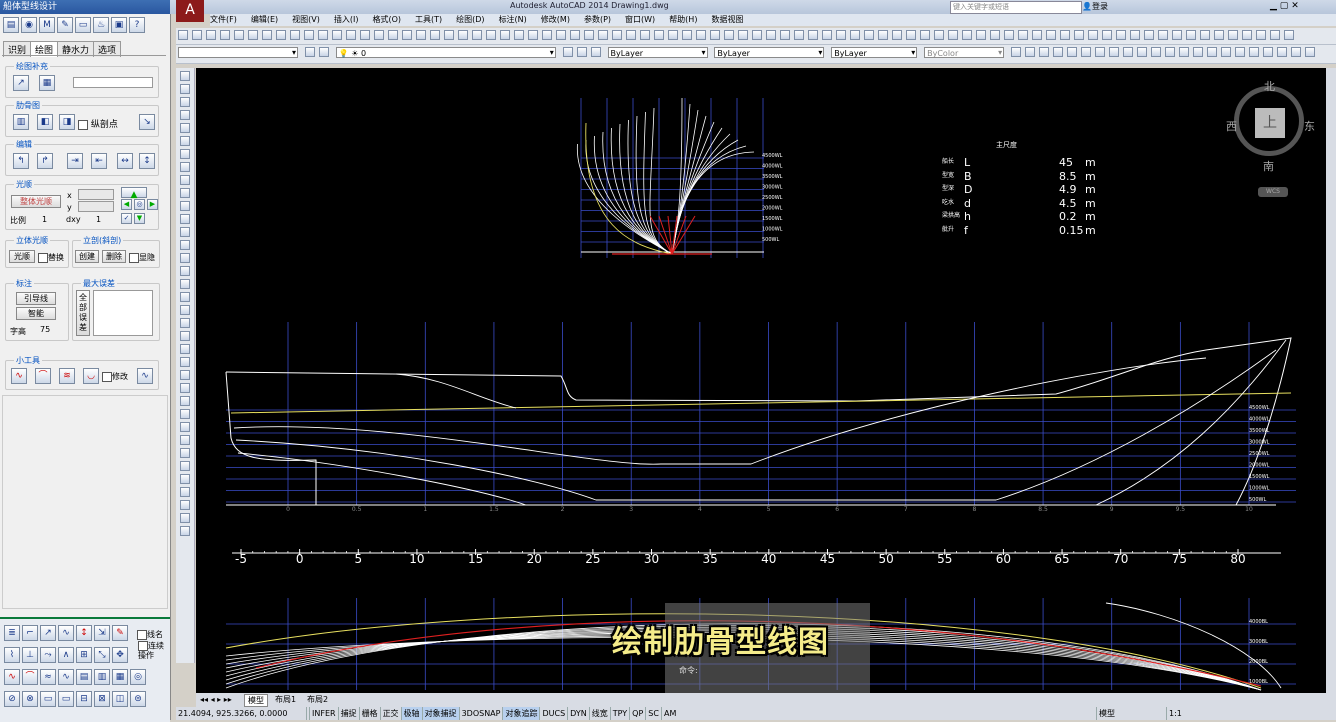  I want to click on fill-area-icon: ▦, so click(47, 83).